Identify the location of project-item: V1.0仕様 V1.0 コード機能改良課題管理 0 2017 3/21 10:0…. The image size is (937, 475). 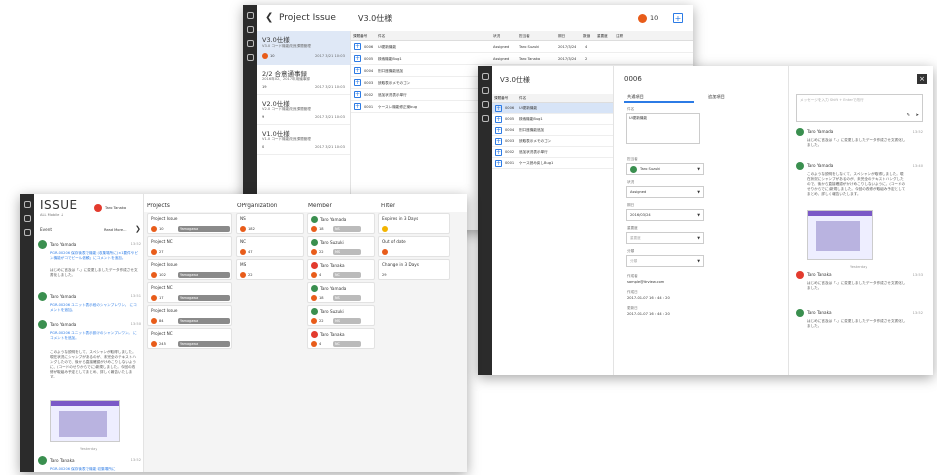
(303, 140).